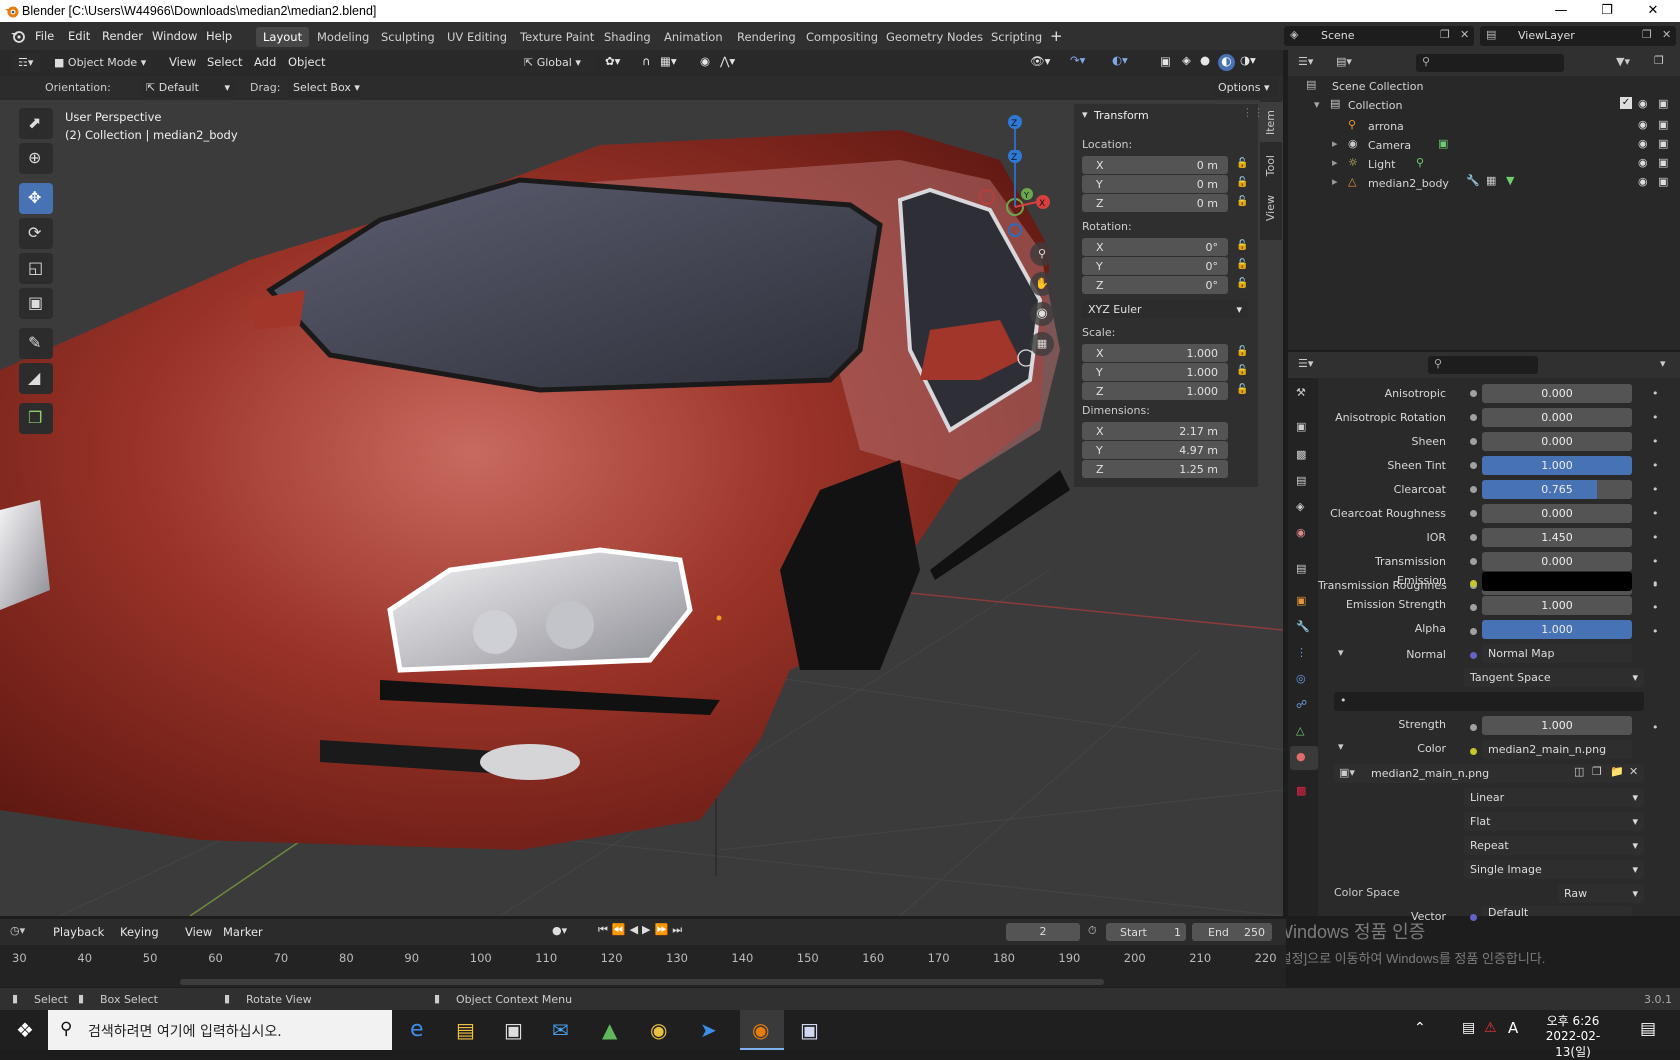 The height and width of the screenshot is (1060, 1680). Describe the element at coordinates (1301, 480) in the screenshot. I see `view-layer-tab-icon: ▤` at that location.